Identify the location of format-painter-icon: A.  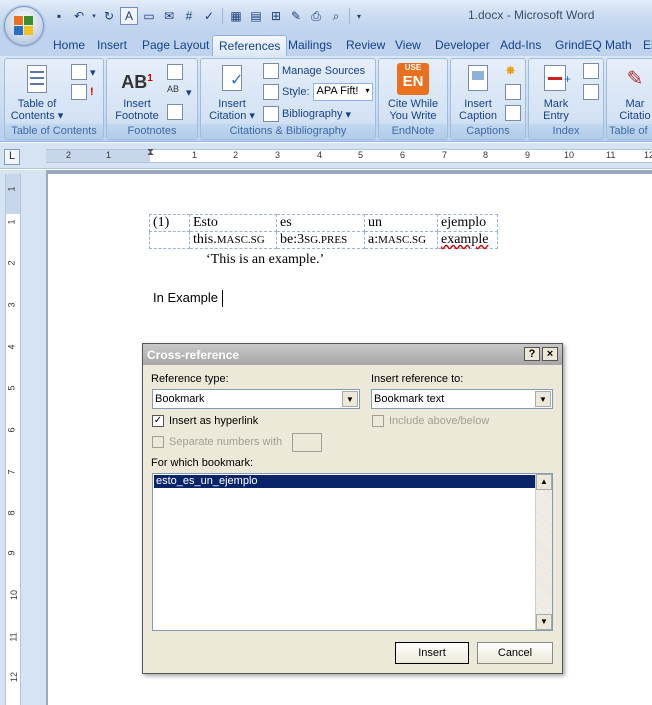
(129, 16).